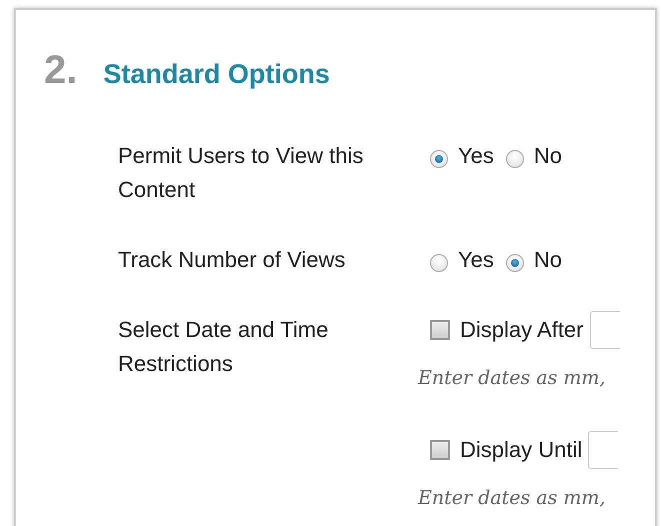  What do you see at coordinates (216, 74) in the screenshot?
I see `section-title: Standard Options` at bounding box center [216, 74].